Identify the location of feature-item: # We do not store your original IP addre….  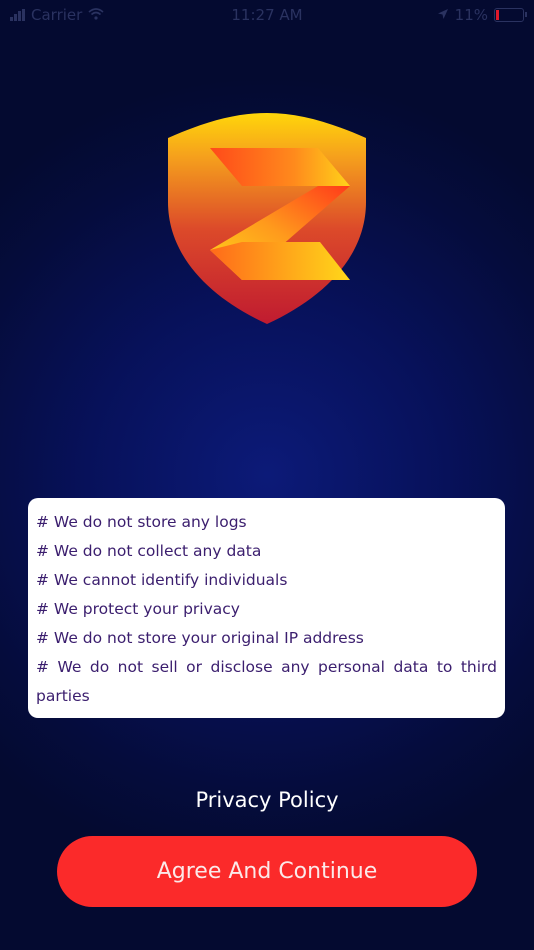
(200, 638).